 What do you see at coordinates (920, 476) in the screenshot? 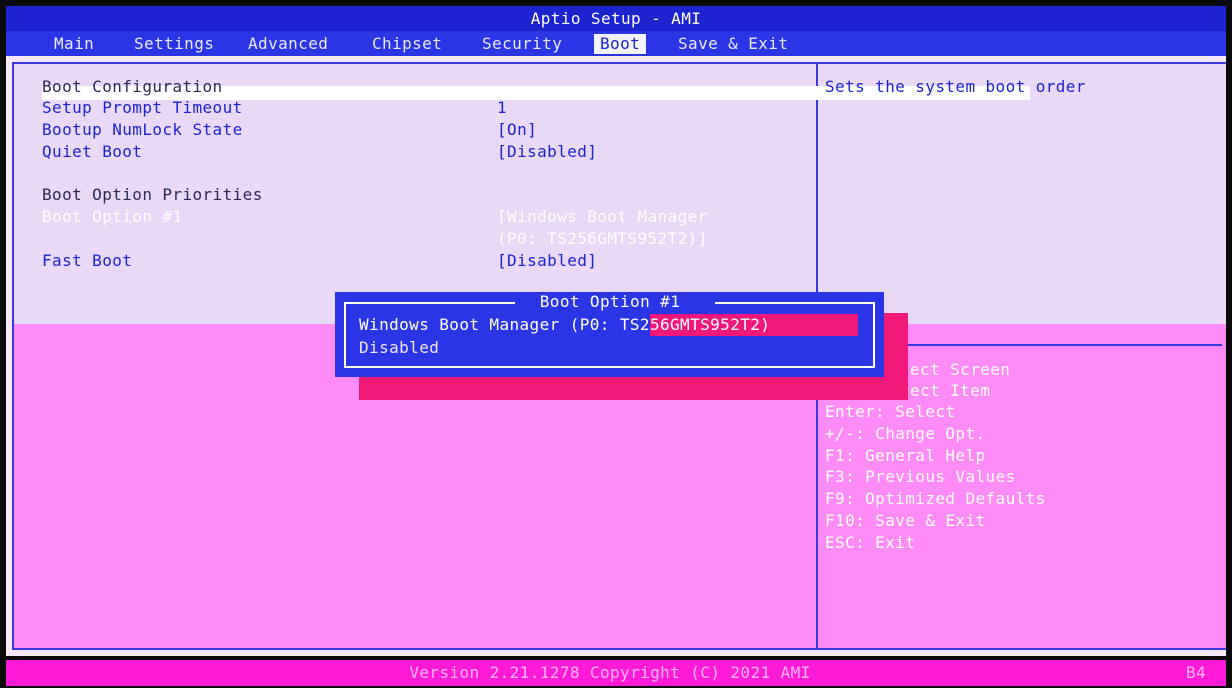
I see `help-key-f3: F3: Previous Values` at bounding box center [920, 476].